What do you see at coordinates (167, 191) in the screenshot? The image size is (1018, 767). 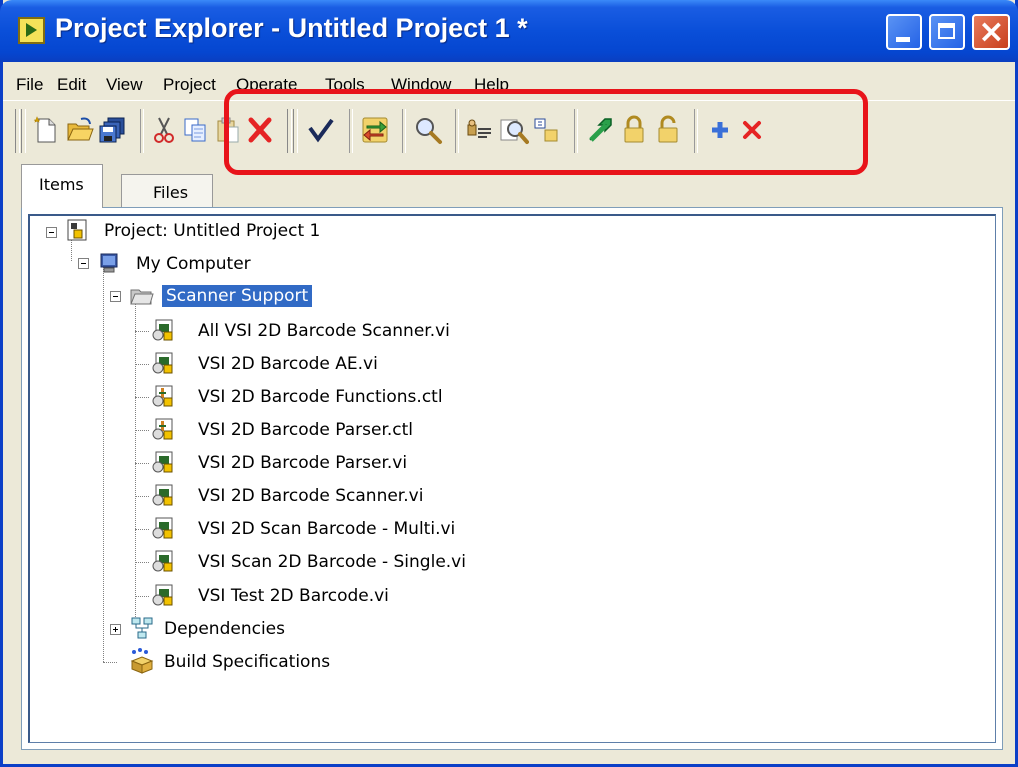 I see `tab-files: Files` at bounding box center [167, 191].